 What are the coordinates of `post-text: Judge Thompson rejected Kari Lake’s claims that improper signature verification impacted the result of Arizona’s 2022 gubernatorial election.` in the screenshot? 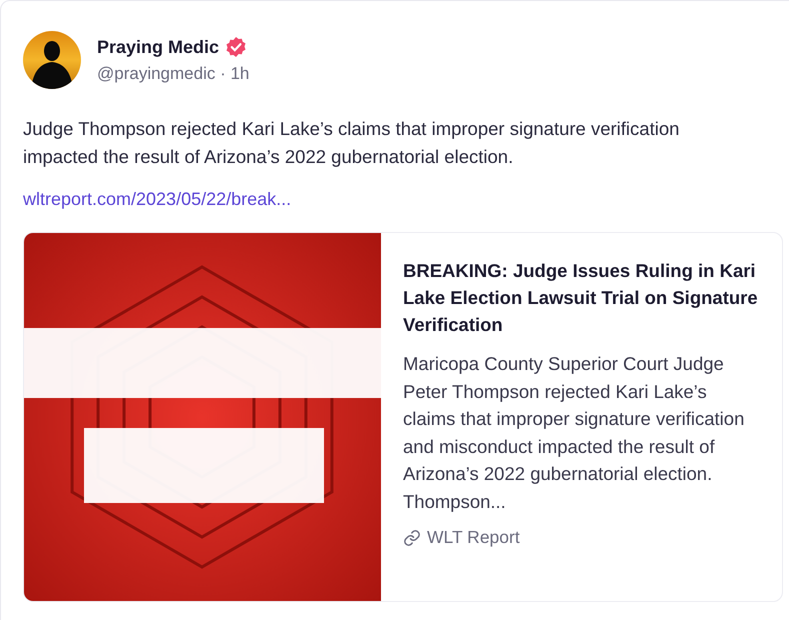 It's located at (351, 143).